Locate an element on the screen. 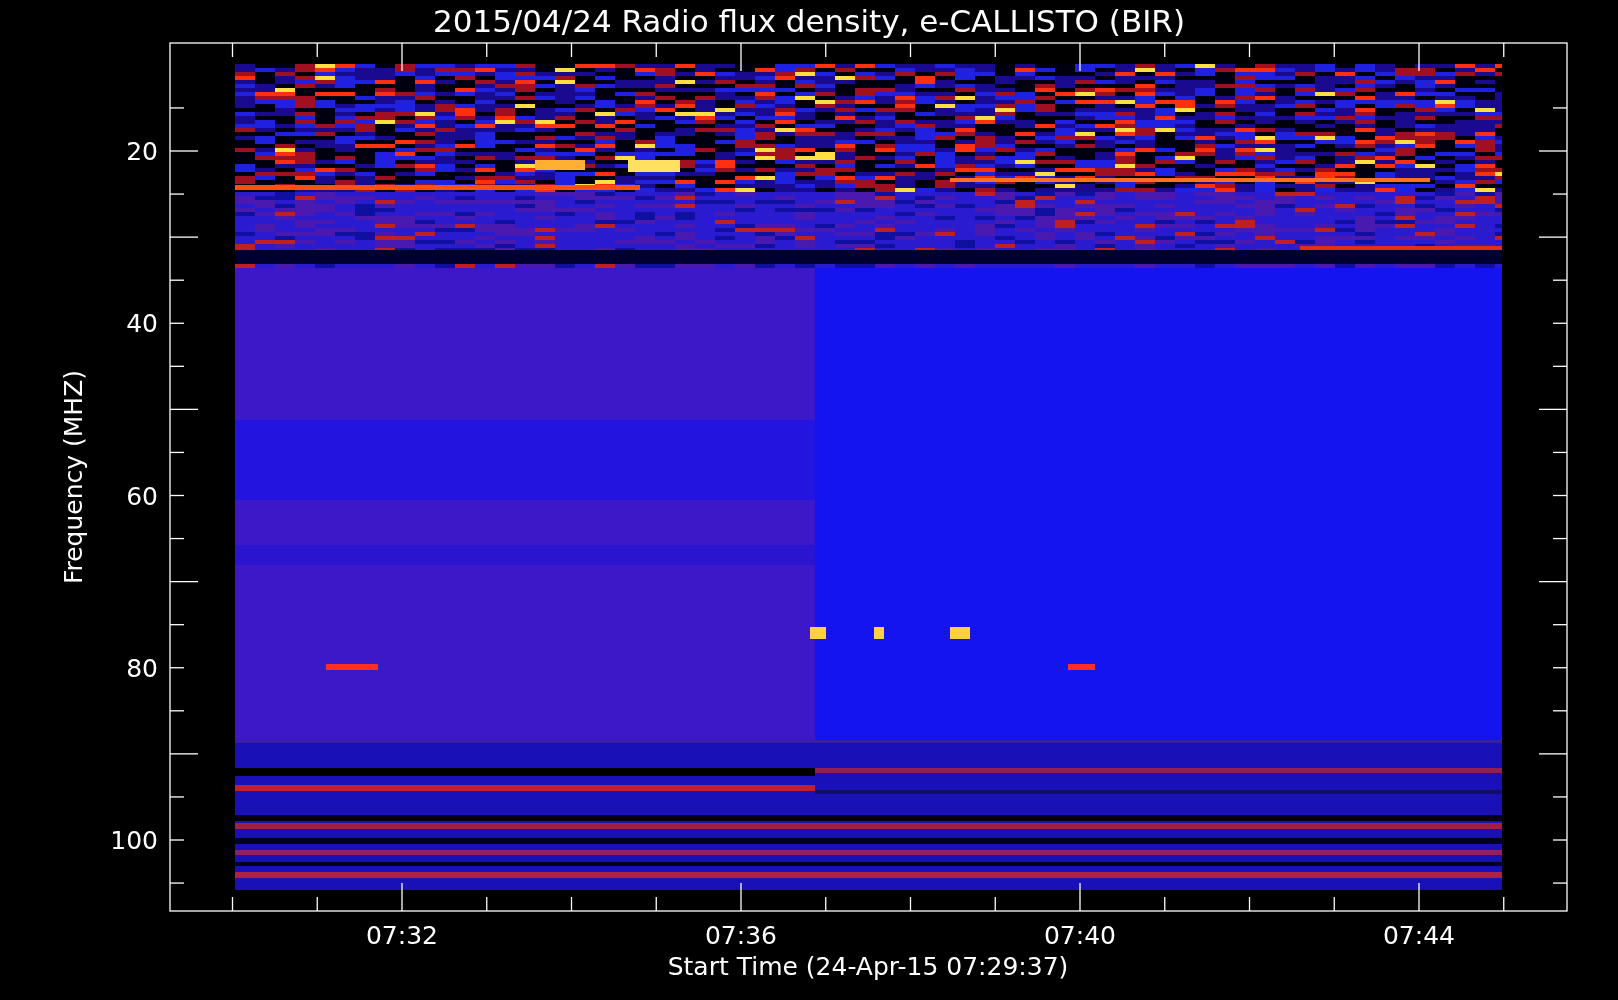  y-tick-label: 60 is located at coordinates (142, 496).